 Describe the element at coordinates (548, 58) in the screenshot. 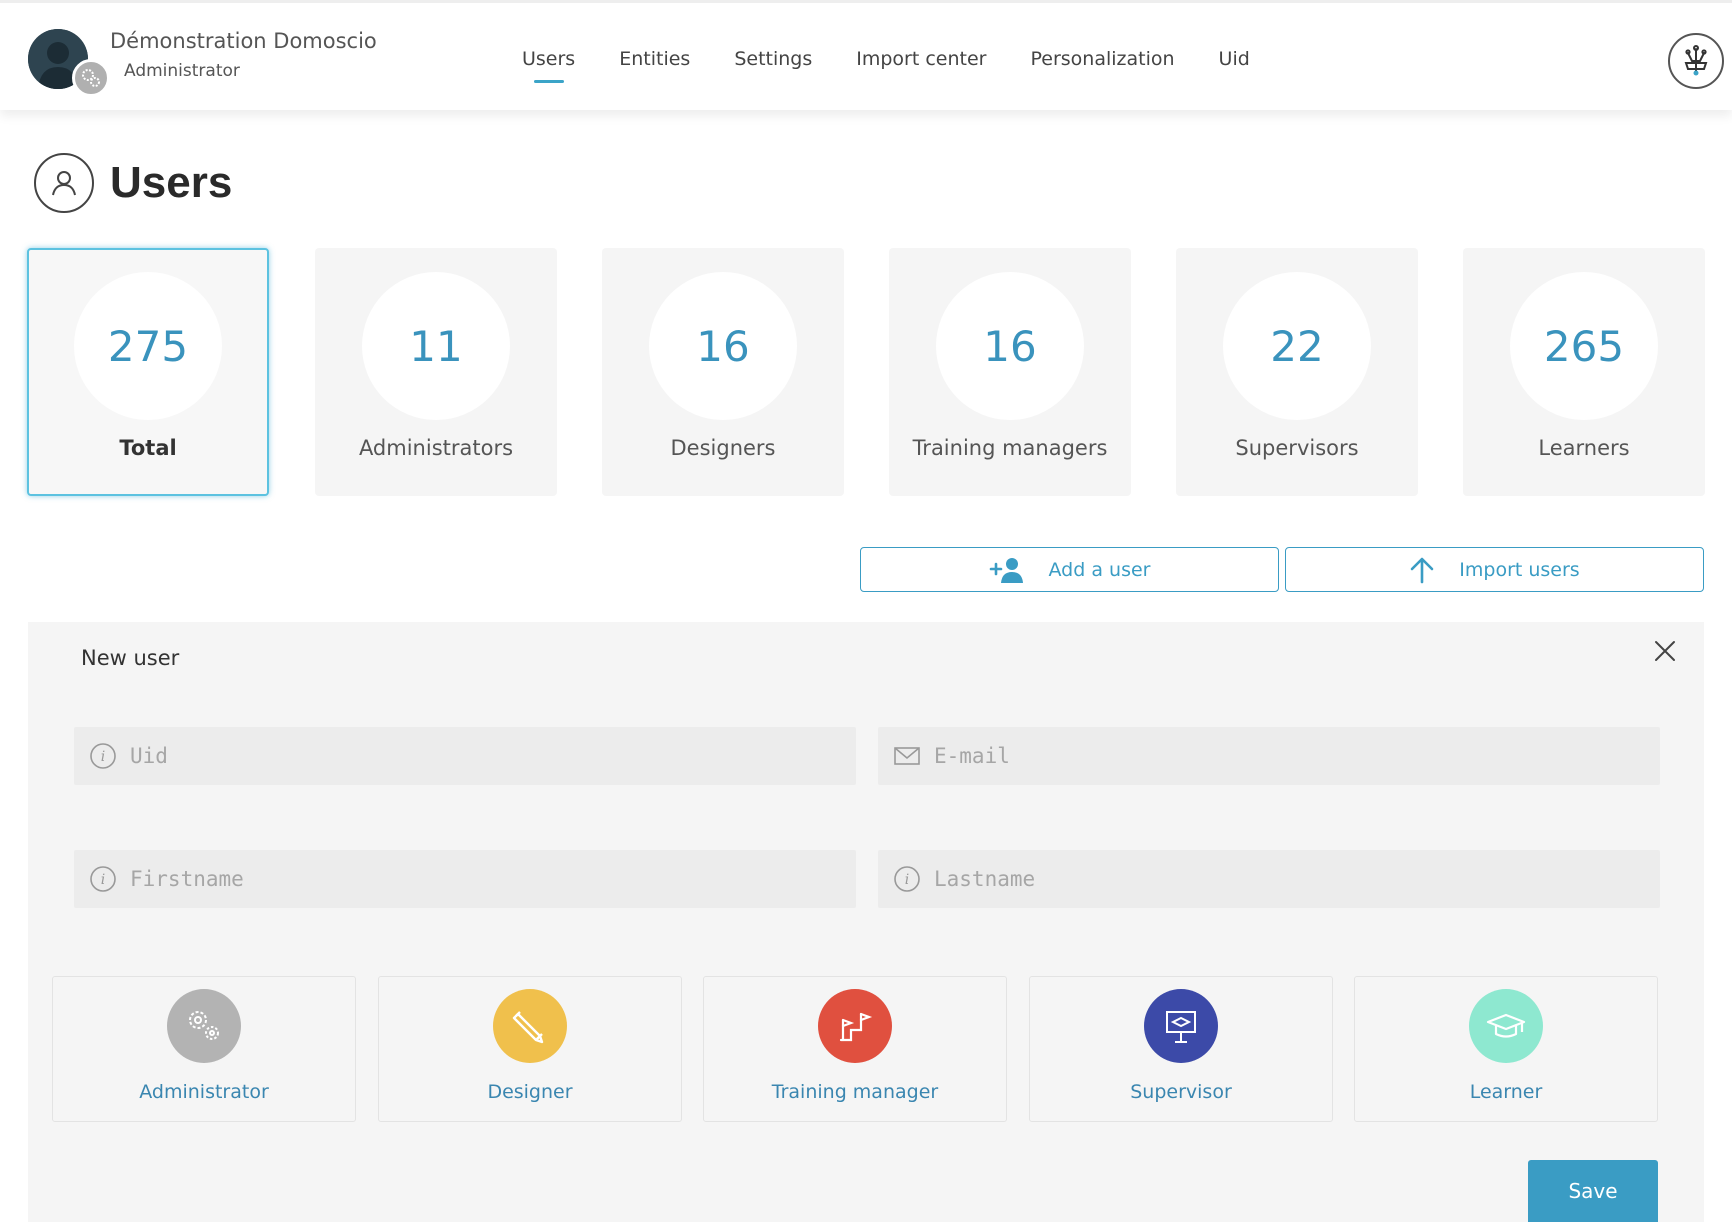

I see `nav-item-users: Users` at that location.